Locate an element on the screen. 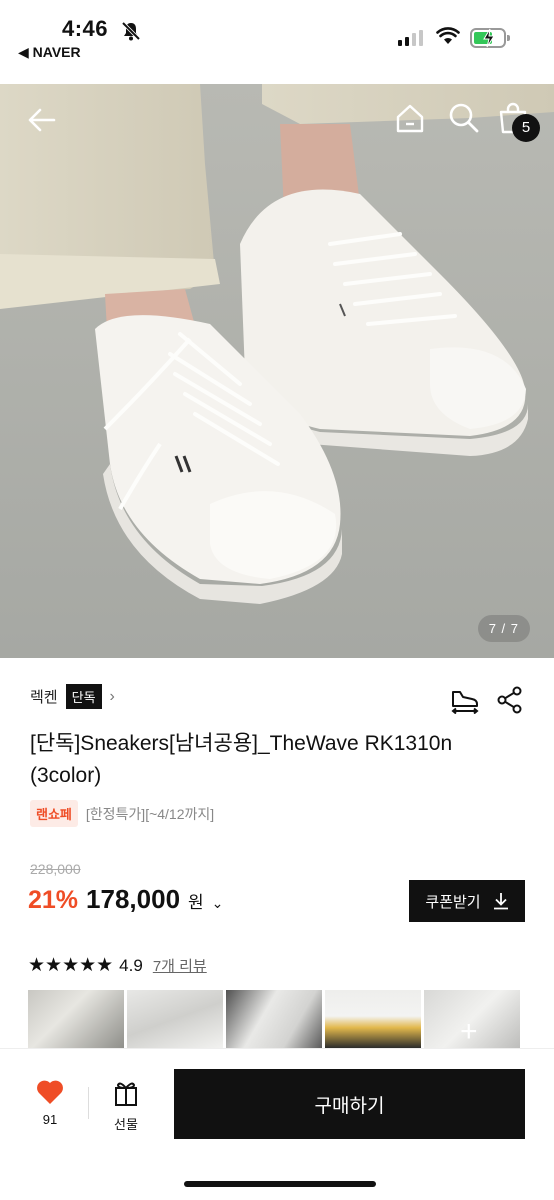 The height and width of the screenshot is (1200, 554). event-tag: 랜쇼페 is located at coordinates (54, 813).